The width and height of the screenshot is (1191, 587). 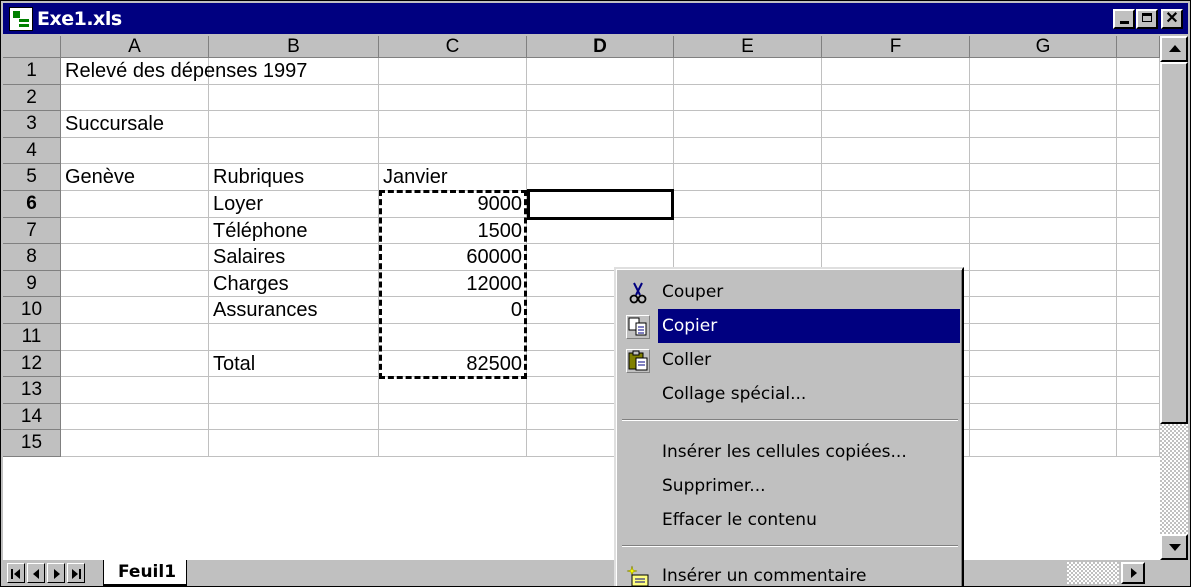 I want to click on cell-g15, so click(x=1043, y=443).